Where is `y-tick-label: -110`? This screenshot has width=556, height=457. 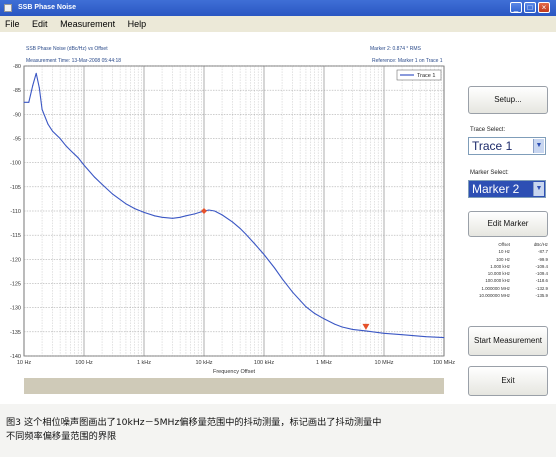 y-tick-label: -110 is located at coordinates (15, 212).